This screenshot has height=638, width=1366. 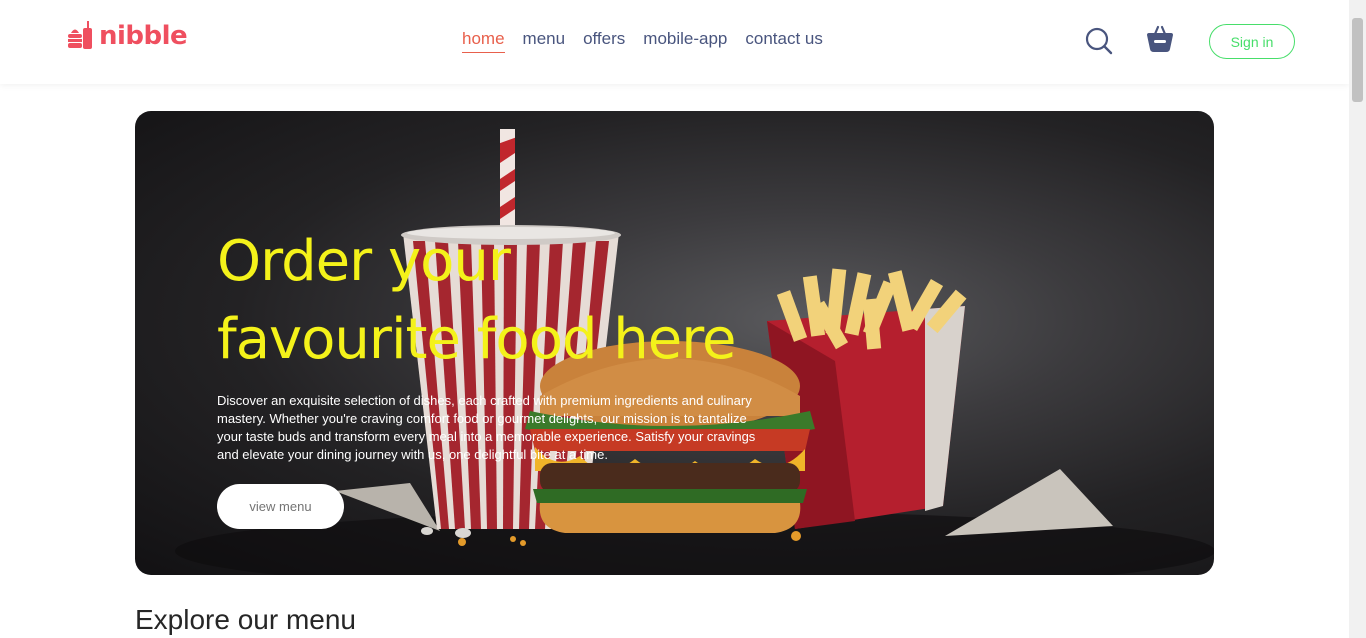 What do you see at coordinates (143, 36) in the screenshot?
I see `logo-text: nibble` at bounding box center [143, 36].